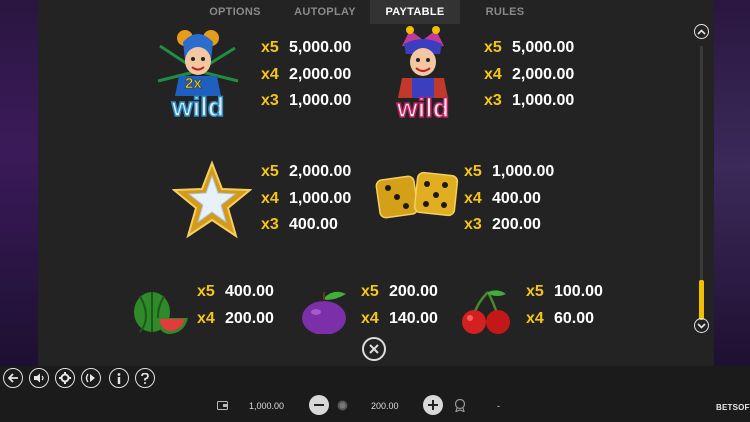 The height and width of the screenshot is (422, 750). What do you see at coordinates (417, 195) in the screenshot?
I see `dice-symbol` at bounding box center [417, 195].